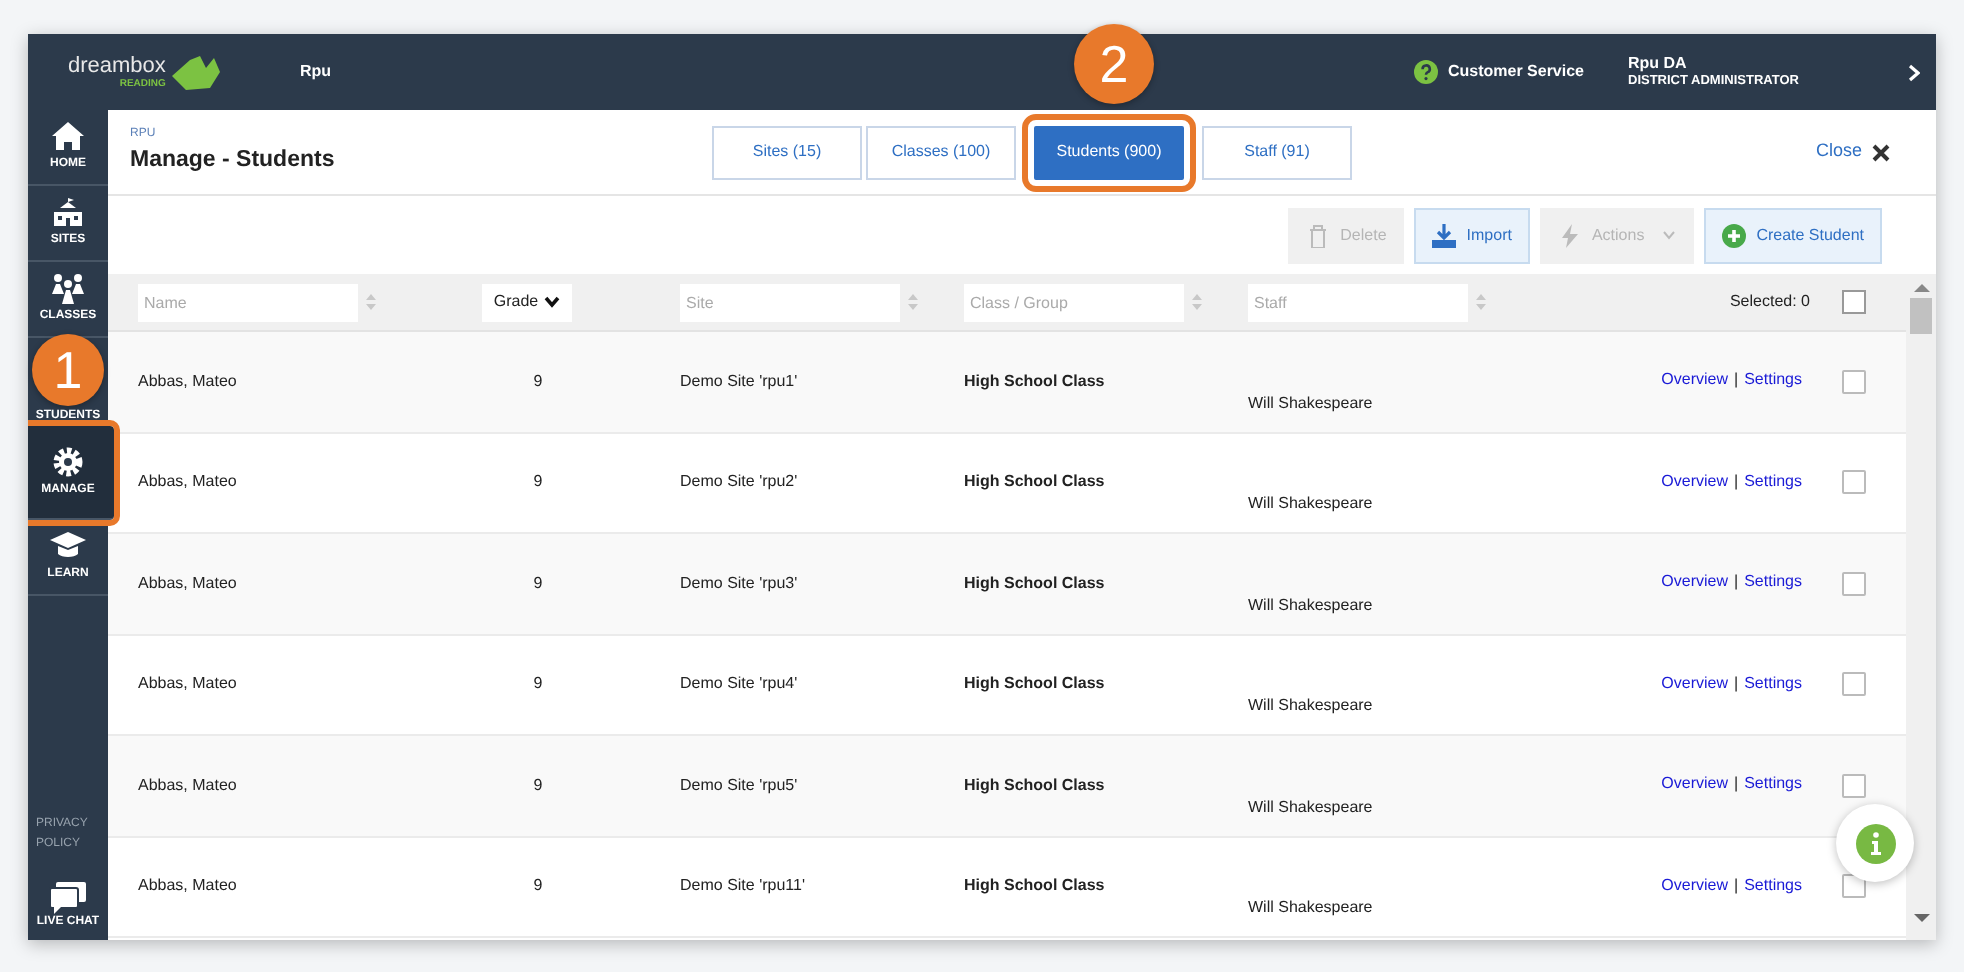 Image resolution: width=1964 pixels, height=972 pixels. Describe the element at coordinates (1318, 235) in the screenshot. I see `trash-icon` at that location.